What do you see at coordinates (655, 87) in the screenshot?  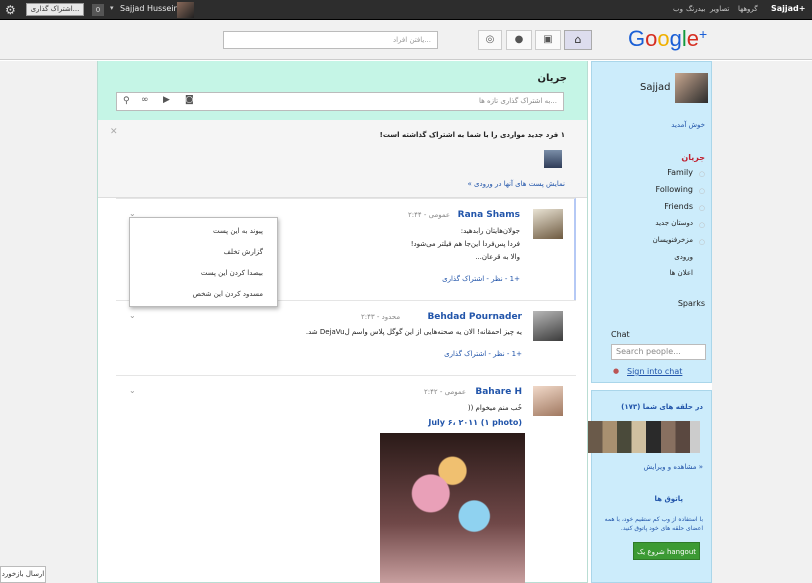 I see `profile-name: Sajjad` at bounding box center [655, 87].